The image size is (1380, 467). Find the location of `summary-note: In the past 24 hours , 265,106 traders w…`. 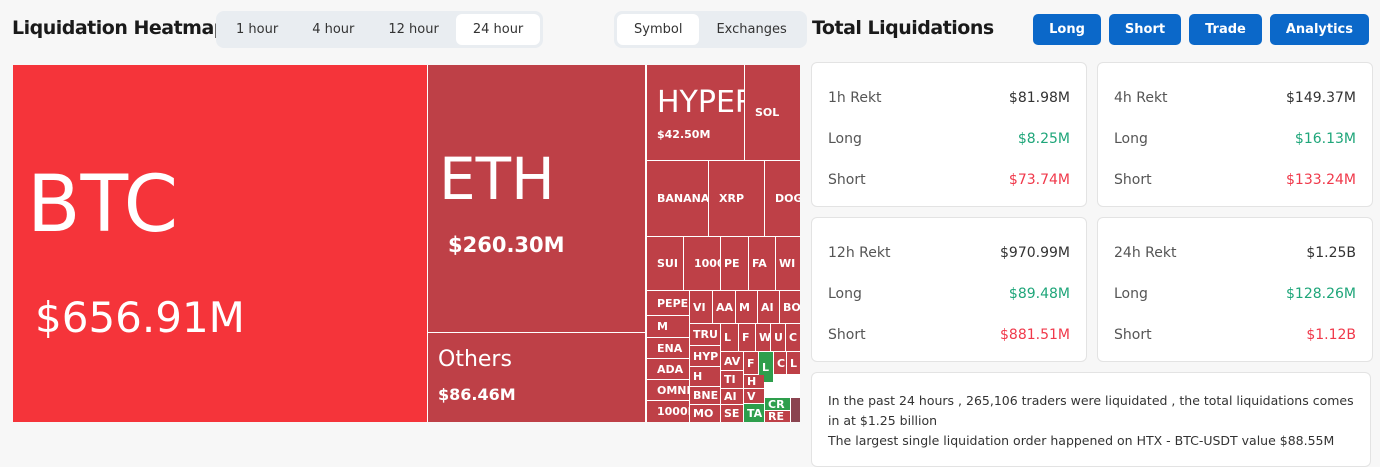

summary-note: In the past 24 hours , 265,106 traders w… is located at coordinates (1091, 419).